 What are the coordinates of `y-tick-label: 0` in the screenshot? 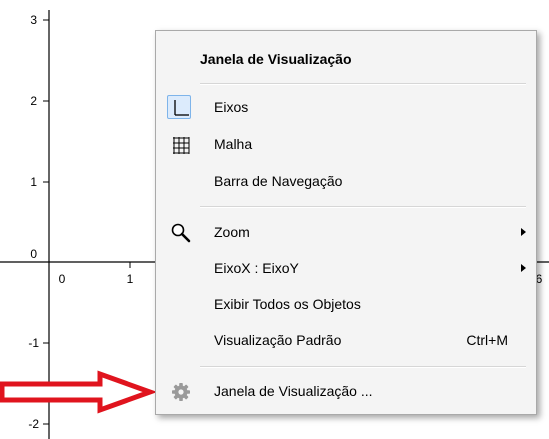 It's located at (33, 254).